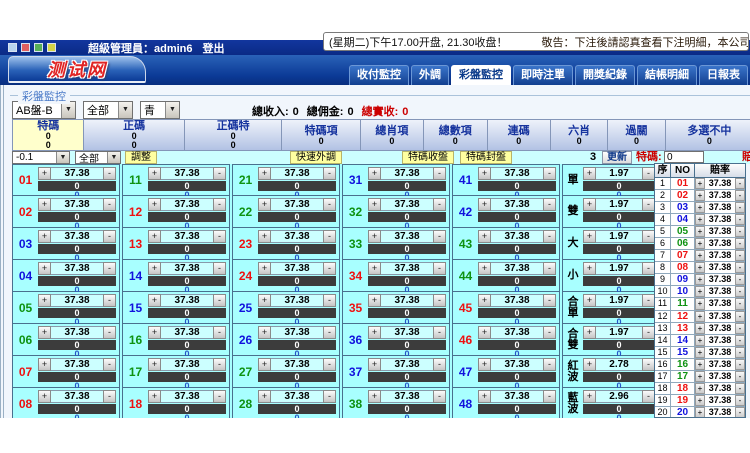  I want to click on tab-settlement-detail: 結帳明細, so click(667, 75).